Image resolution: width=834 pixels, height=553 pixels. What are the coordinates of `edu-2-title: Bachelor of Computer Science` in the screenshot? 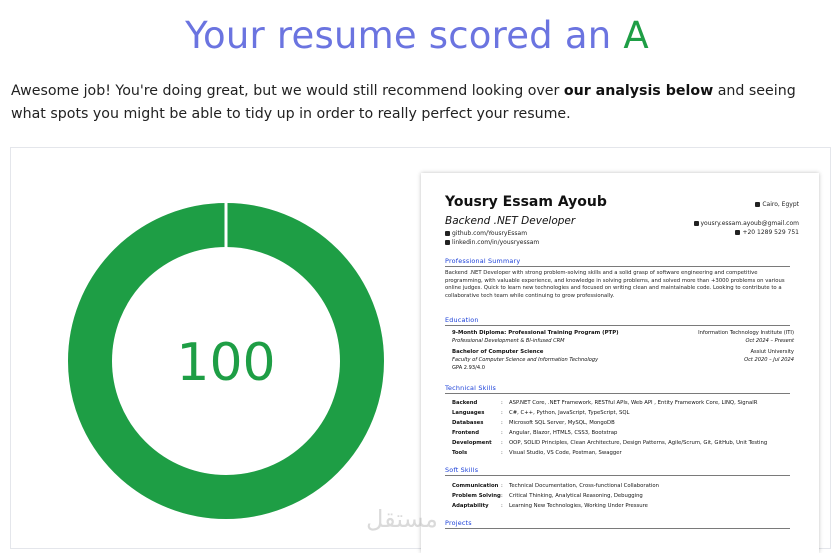 It's located at (498, 352).